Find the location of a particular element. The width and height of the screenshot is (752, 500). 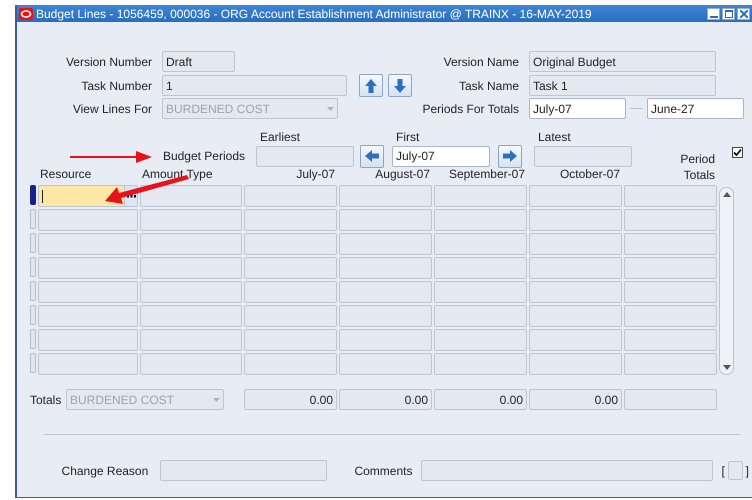

period-from-field: July-07 is located at coordinates (577, 108).